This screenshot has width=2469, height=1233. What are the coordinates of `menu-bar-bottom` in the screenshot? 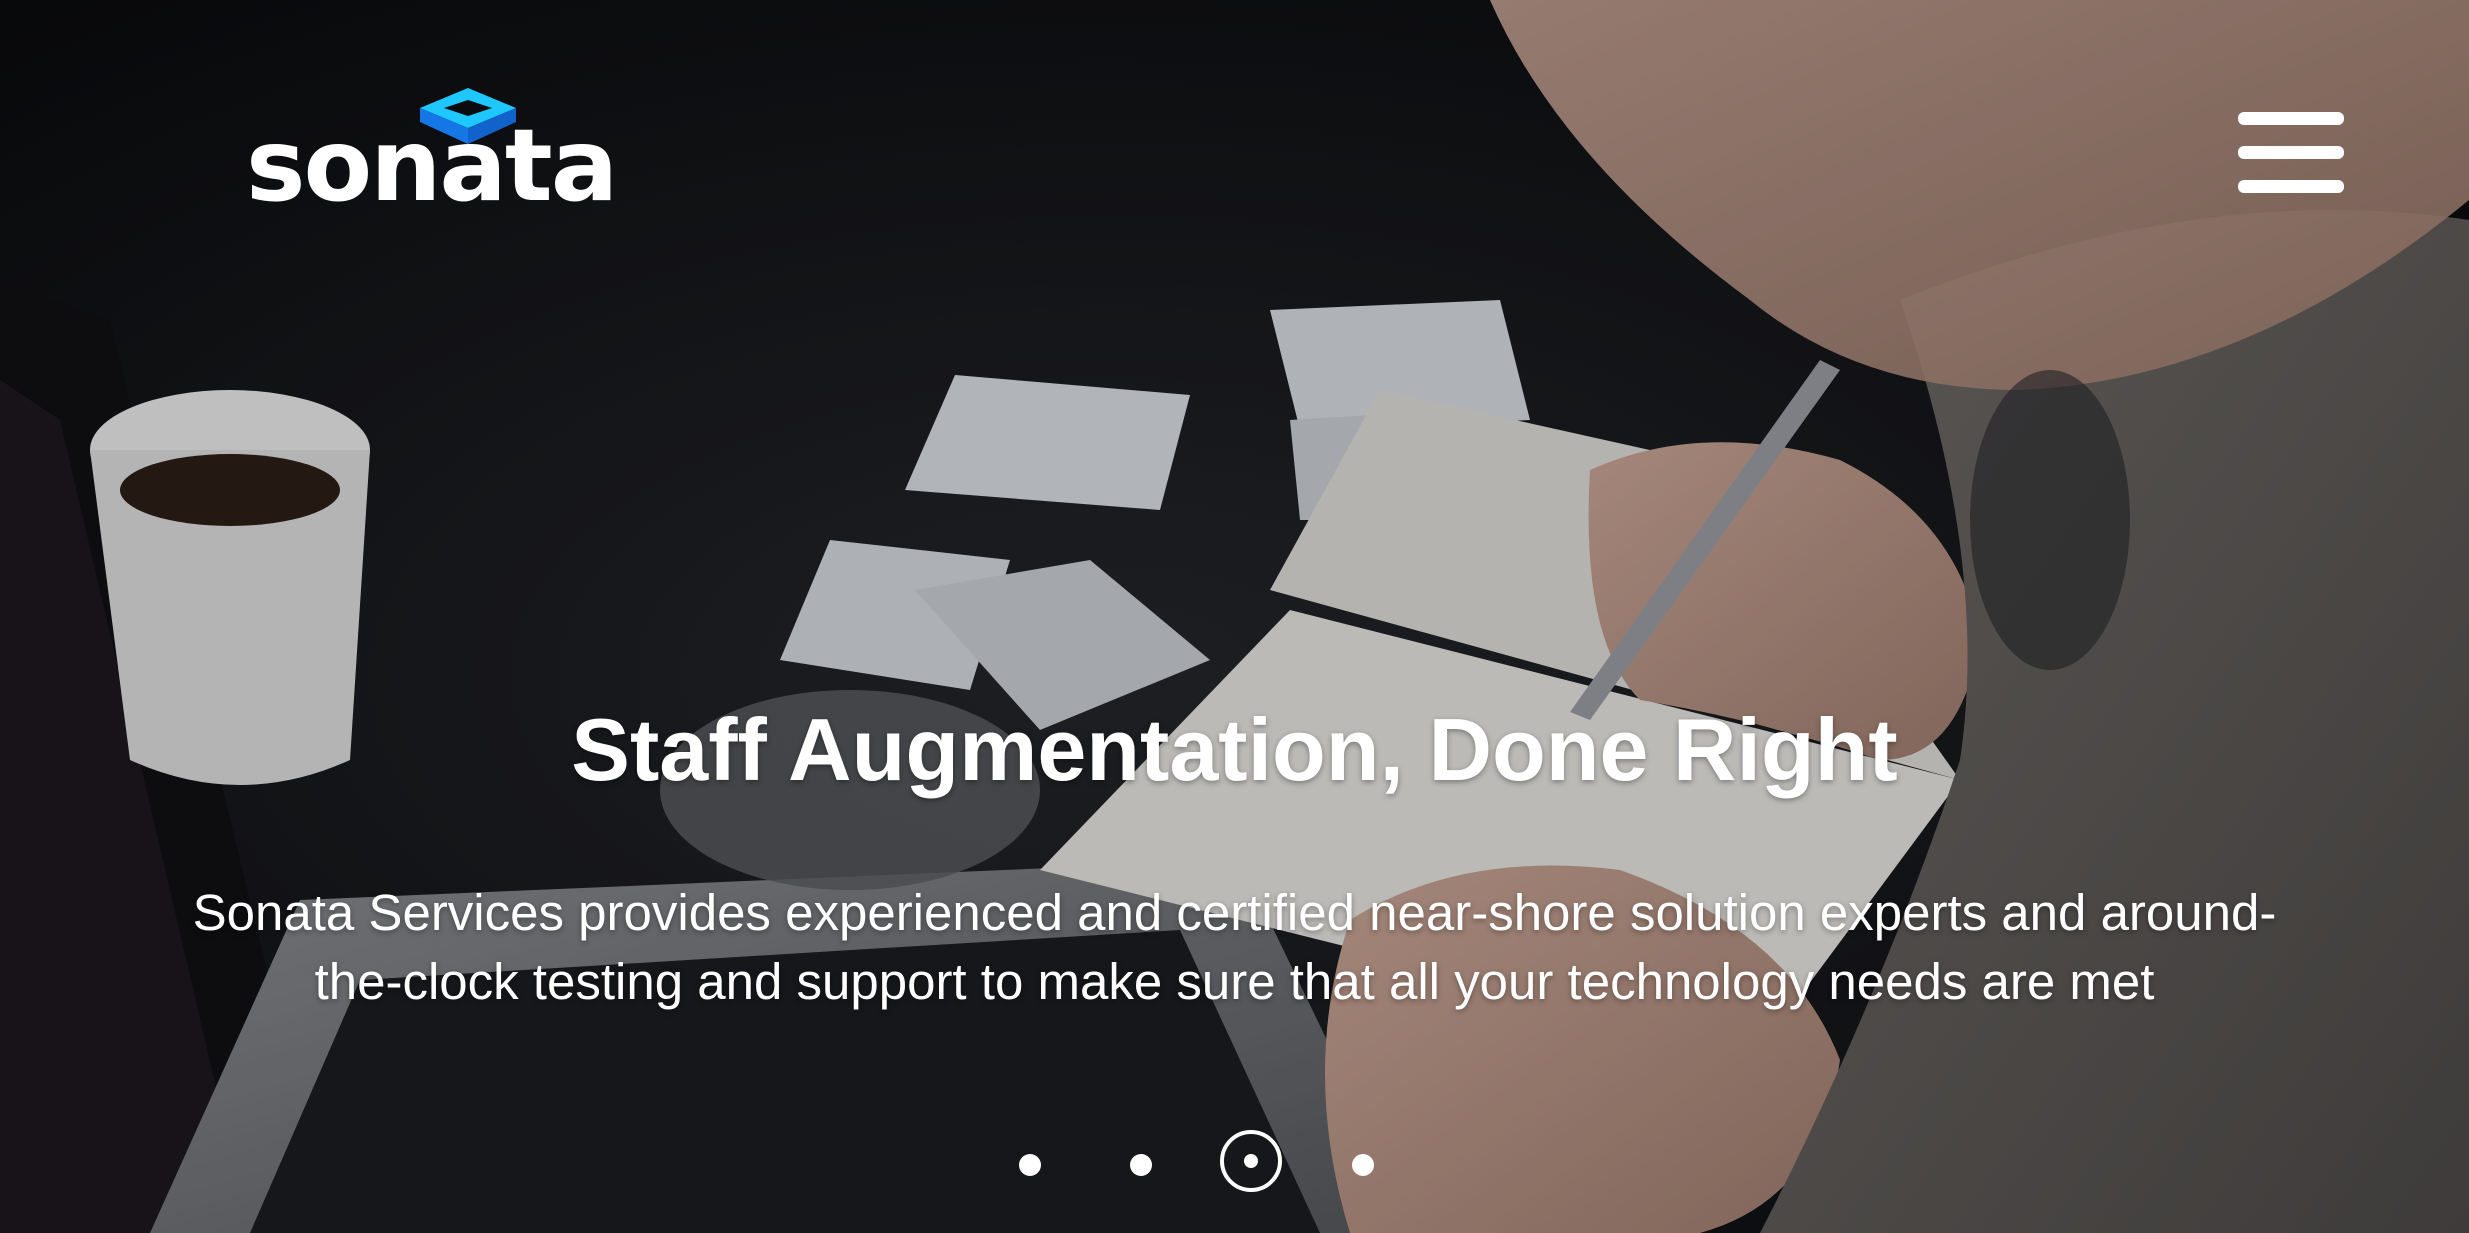 It's located at (2291, 186).